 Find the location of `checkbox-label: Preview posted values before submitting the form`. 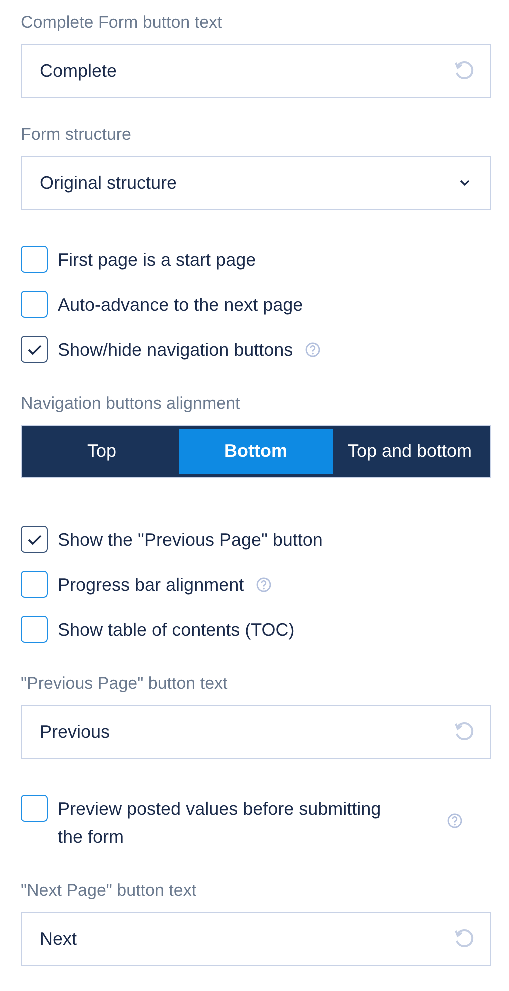

checkbox-label: Preview posted values before submitting the form is located at coordinates (220, 823).